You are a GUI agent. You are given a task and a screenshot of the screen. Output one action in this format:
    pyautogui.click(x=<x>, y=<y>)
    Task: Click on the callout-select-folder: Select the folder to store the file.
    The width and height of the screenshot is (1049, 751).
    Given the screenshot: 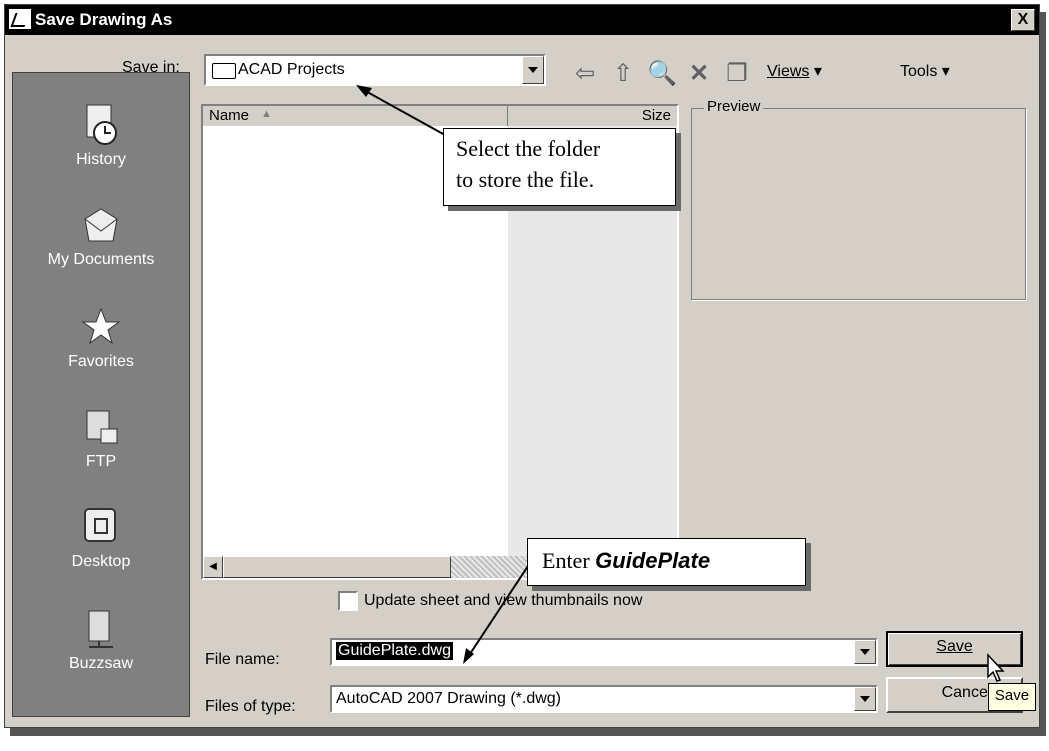 What is the action you would take?
    pyautogui.click(x=559, y=167)
    